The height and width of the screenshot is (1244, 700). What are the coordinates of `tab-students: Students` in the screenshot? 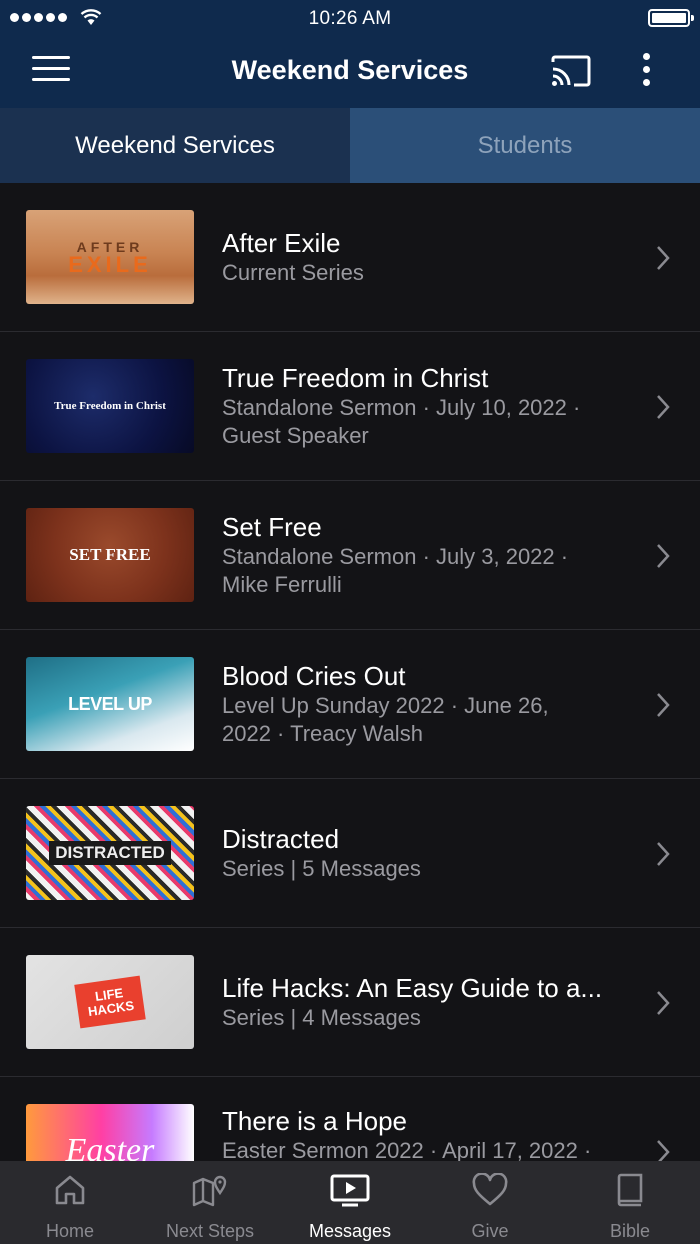 It's located at (525, 145).